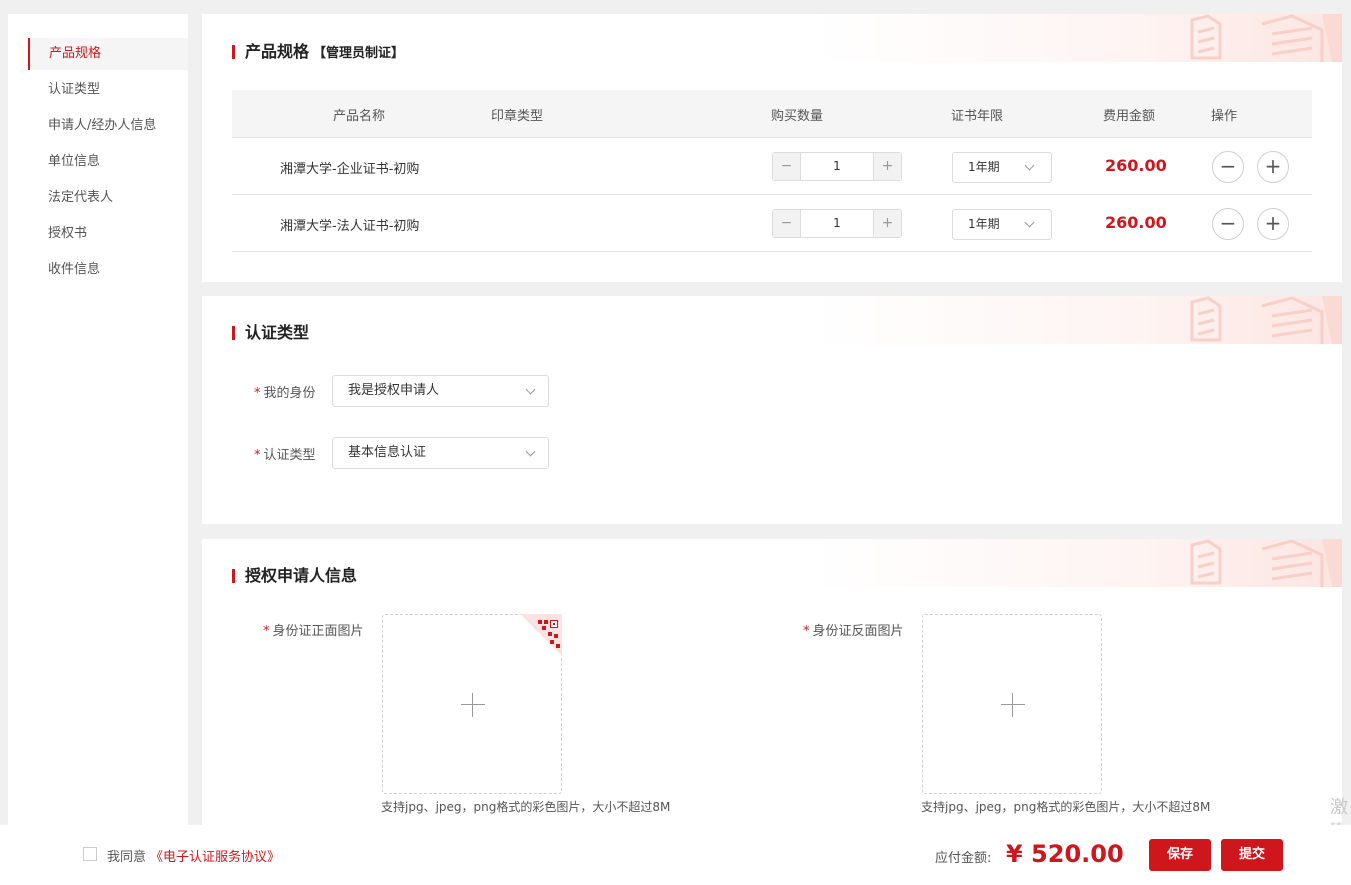  I want to click on qr-code-icon, so click(541, 635).